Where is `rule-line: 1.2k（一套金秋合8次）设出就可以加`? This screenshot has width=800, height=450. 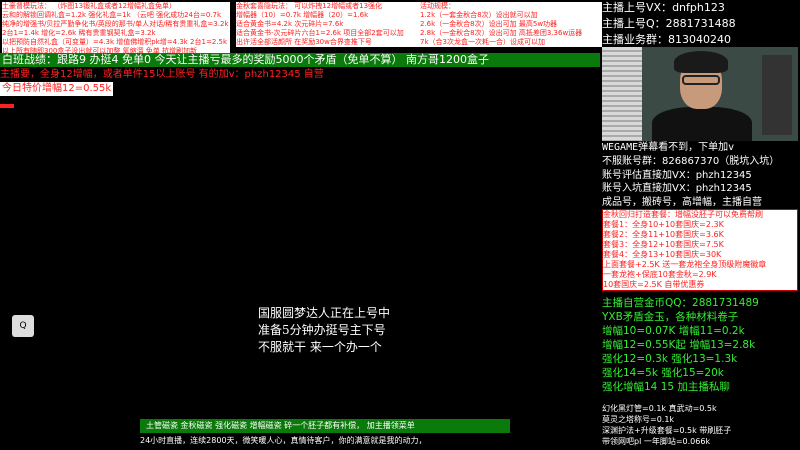
rule-line: 1.2k（一套金秋合8次）设出就可以加 is located at coordinates (511, 15).